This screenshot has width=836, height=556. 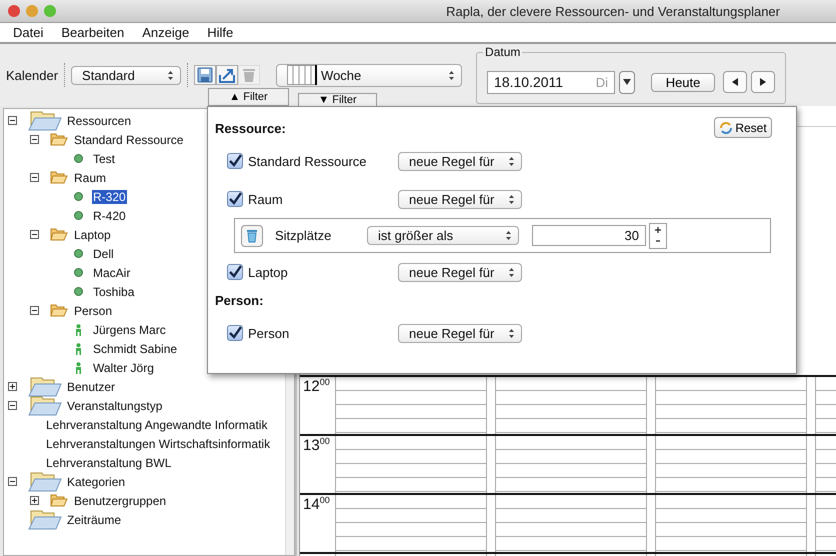 What do you see at coordinates (337, 100) in the screenshot?
I see `filter-button: ▼ Filter` at bounding box center [337, 100].